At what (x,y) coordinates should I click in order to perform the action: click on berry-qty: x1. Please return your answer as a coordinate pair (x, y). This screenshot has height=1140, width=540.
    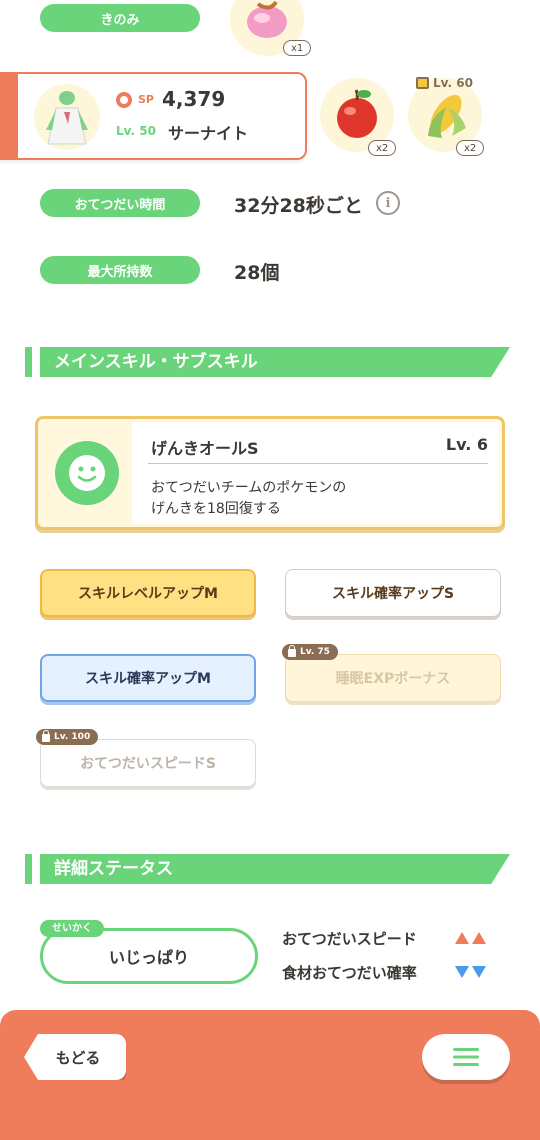
    Looking at the image, I should click on (297, 48).